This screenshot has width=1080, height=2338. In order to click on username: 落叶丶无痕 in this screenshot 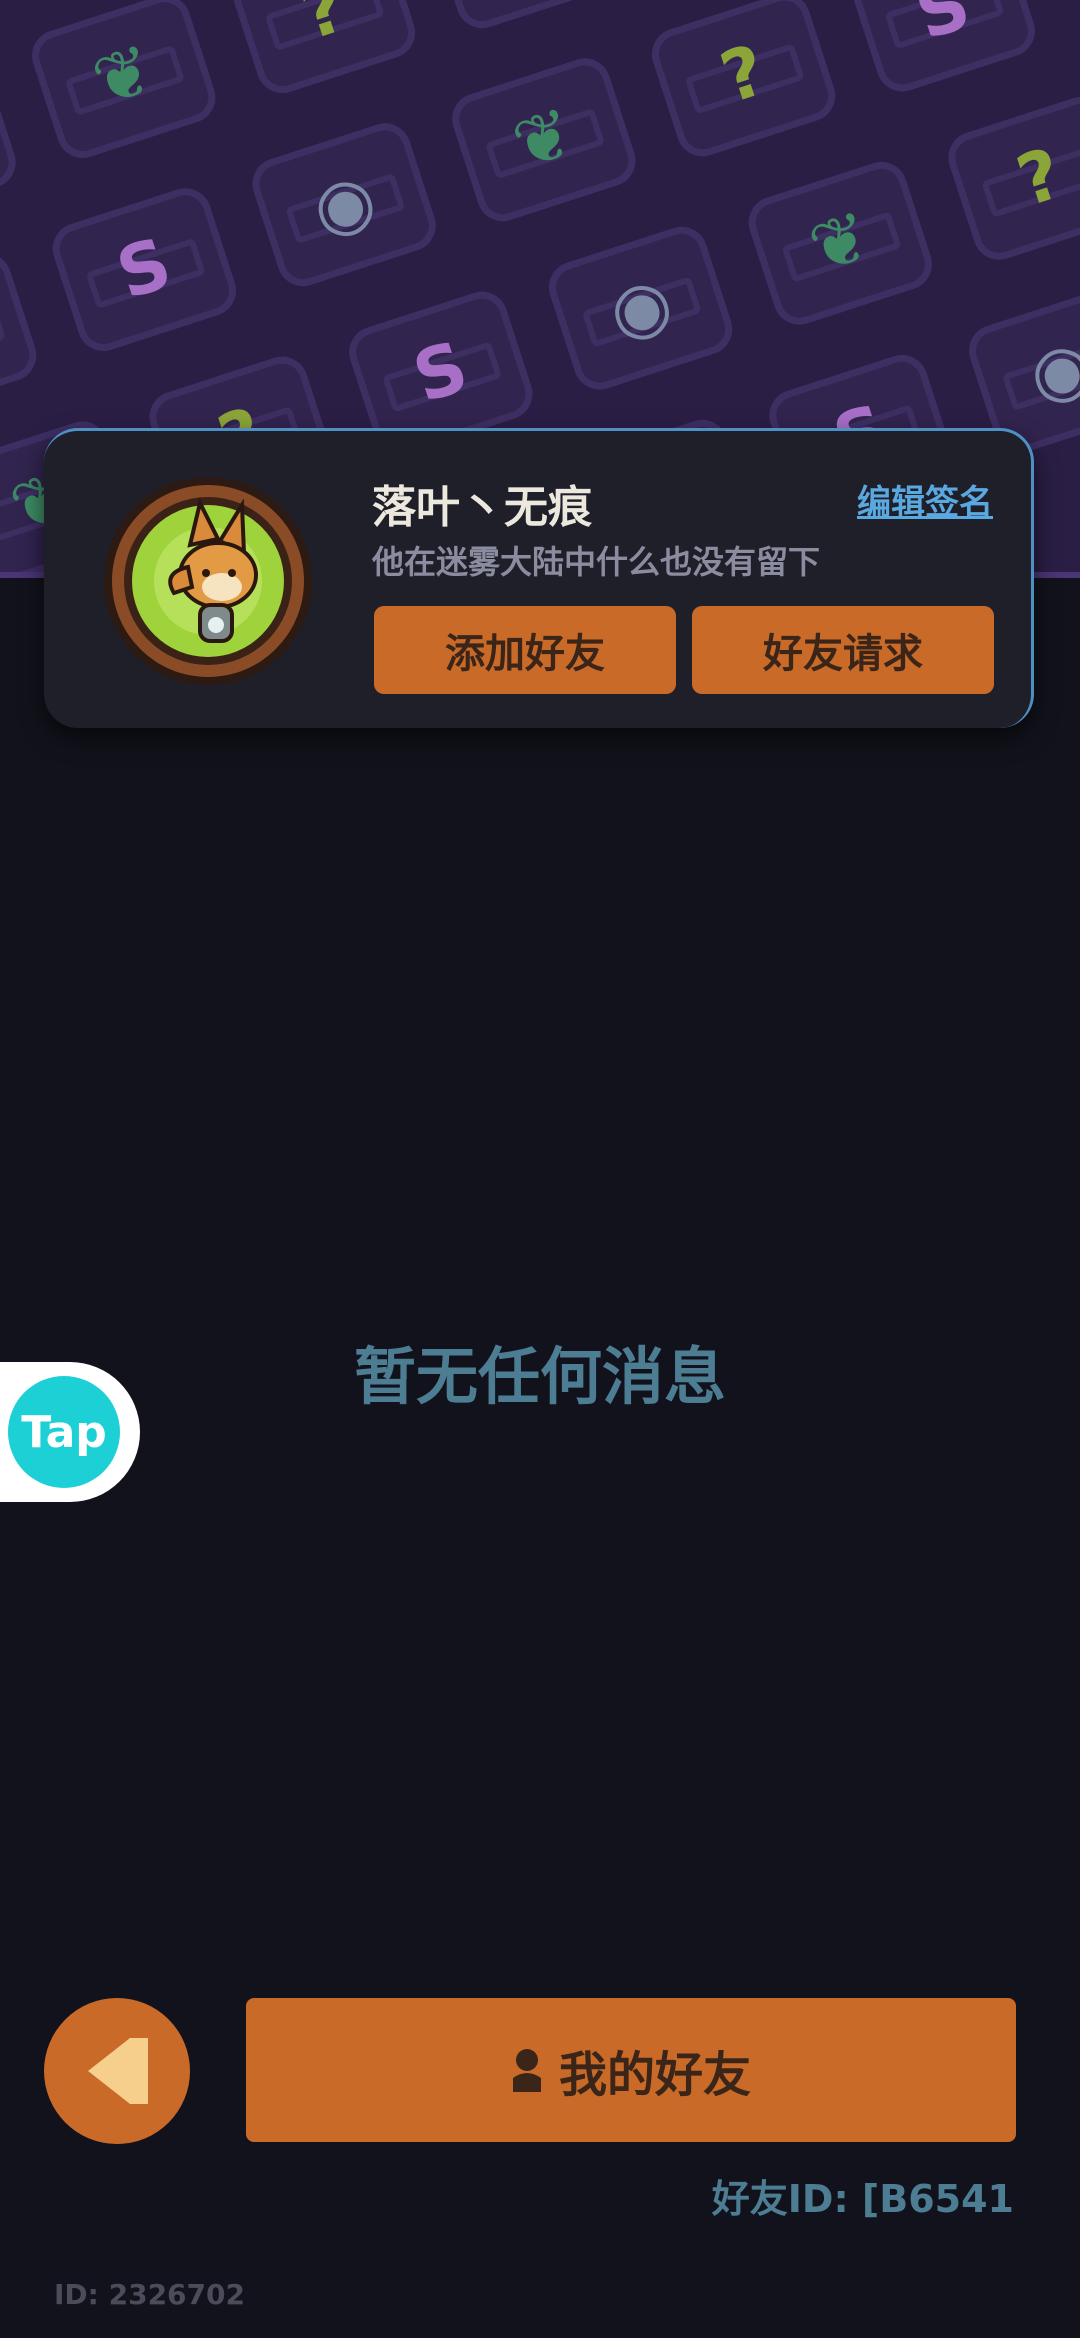, I will do `click(482, 507)`.